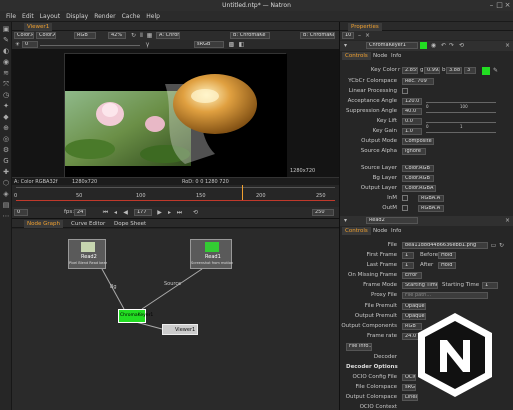 The image size is (513, 410). Describe the element at coordinates (28, 16) in the screenshot. I see `menu-edit: Edit` at that location.